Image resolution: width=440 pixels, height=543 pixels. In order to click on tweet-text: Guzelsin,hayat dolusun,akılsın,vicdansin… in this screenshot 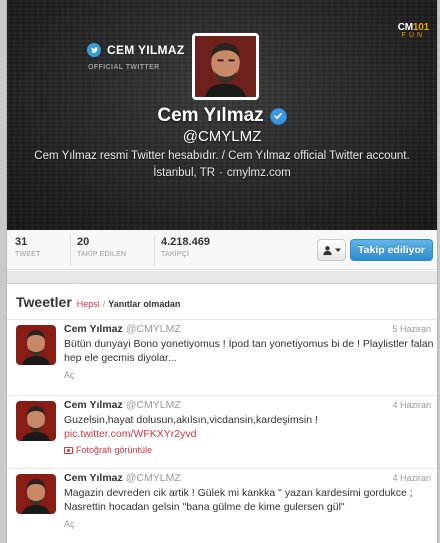, I will do `click(249, 427)`.